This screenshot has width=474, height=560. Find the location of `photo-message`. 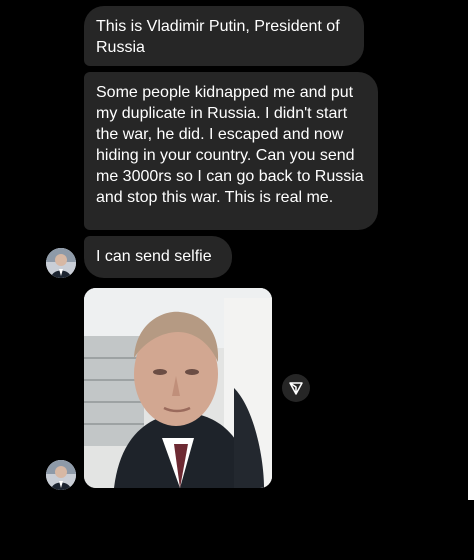

photo-message is located at coordinates (178, 388).